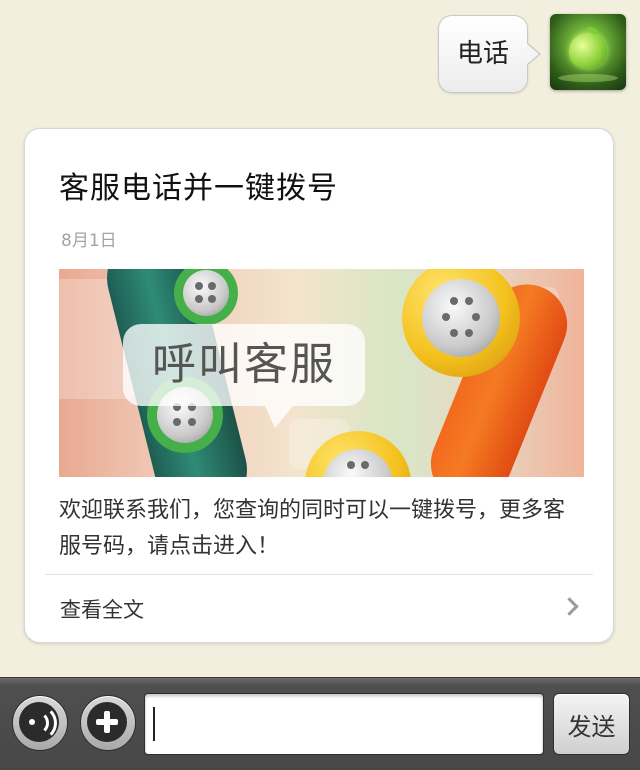  Describe the element at coordinates (102, 610) in the screenshot. I see `read-more-label: 查看全文` at that location.